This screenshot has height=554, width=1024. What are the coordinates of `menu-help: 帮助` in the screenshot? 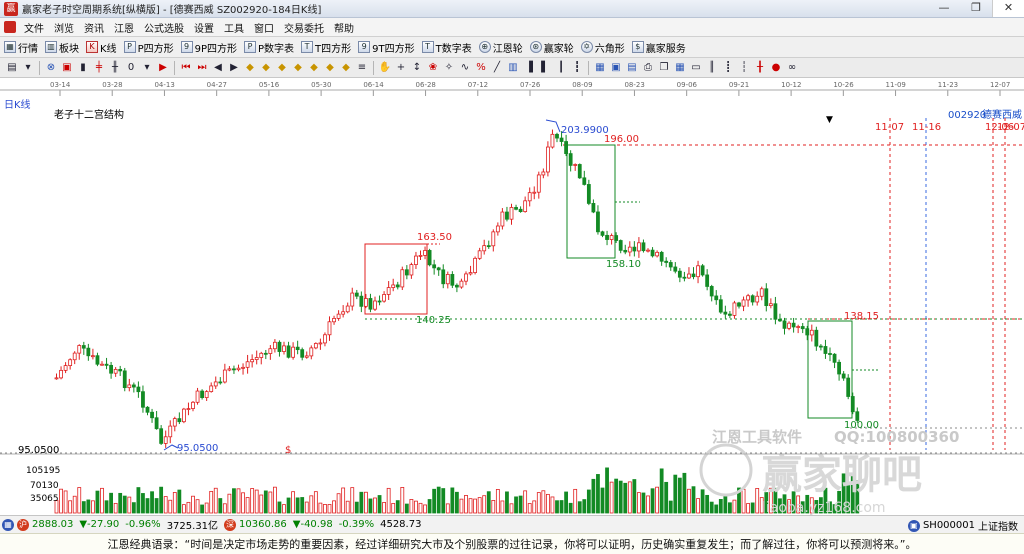 It's located at (344, 27).